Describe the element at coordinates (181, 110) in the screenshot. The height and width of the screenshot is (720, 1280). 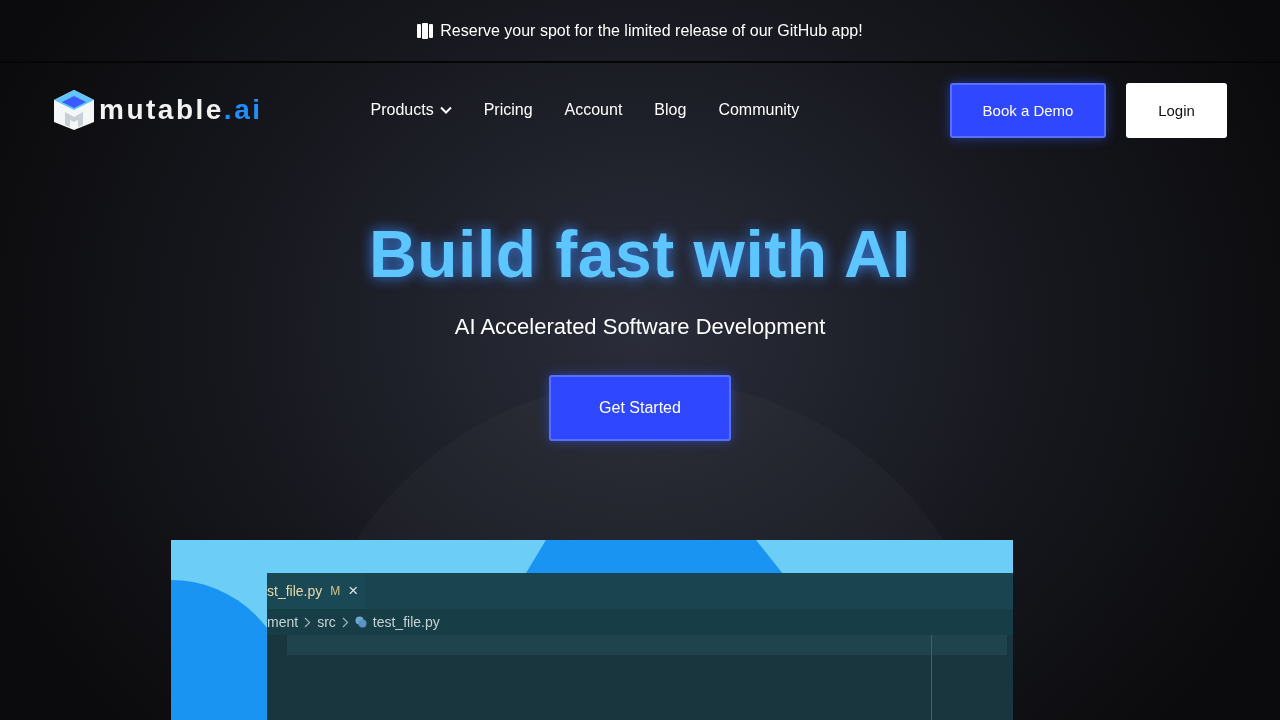
I see `logo-text: mutable.ai` at that location.